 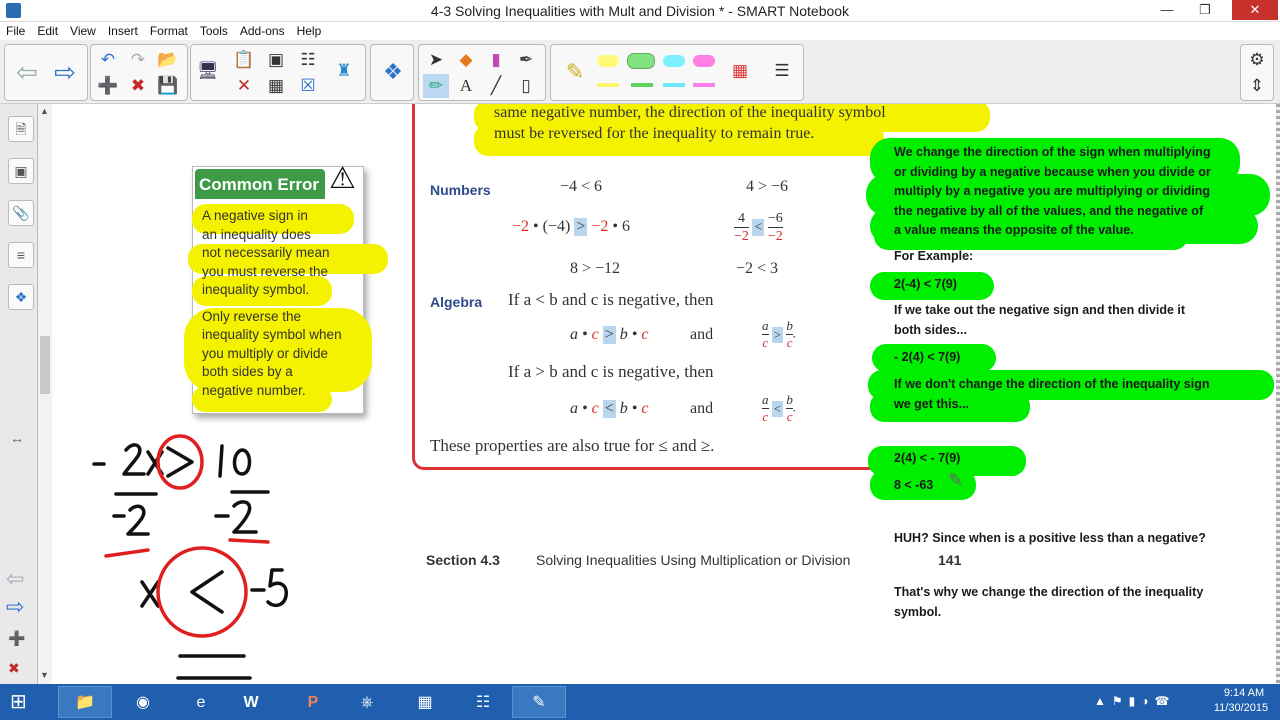 I want to click on eraser-tool-icon: ▮, so click(x=496, y=60).